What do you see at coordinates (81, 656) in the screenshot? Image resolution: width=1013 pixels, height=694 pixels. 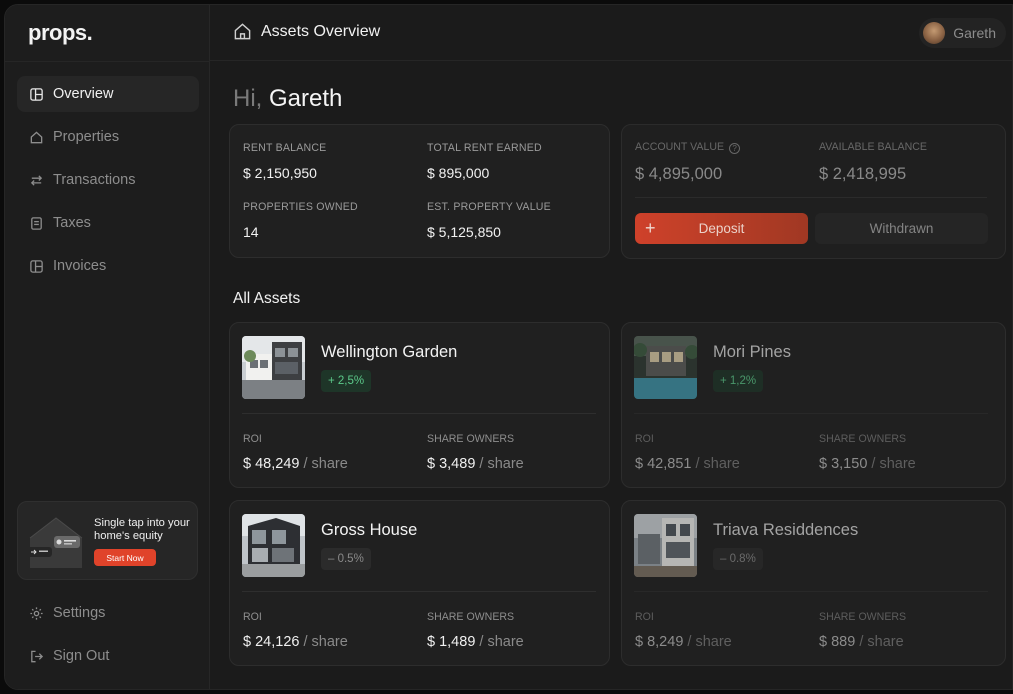 I see `sidebar-item-label: Sign Out` at bounding box center [81, 656].